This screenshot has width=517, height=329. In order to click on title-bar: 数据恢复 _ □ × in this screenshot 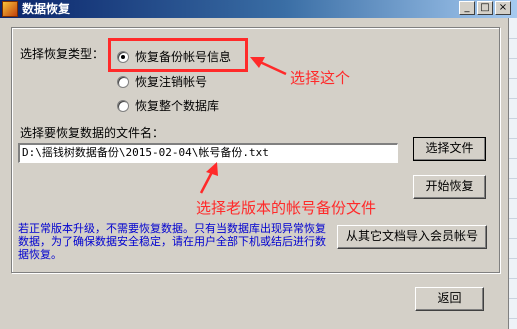, I will do `click(258, 9)`.